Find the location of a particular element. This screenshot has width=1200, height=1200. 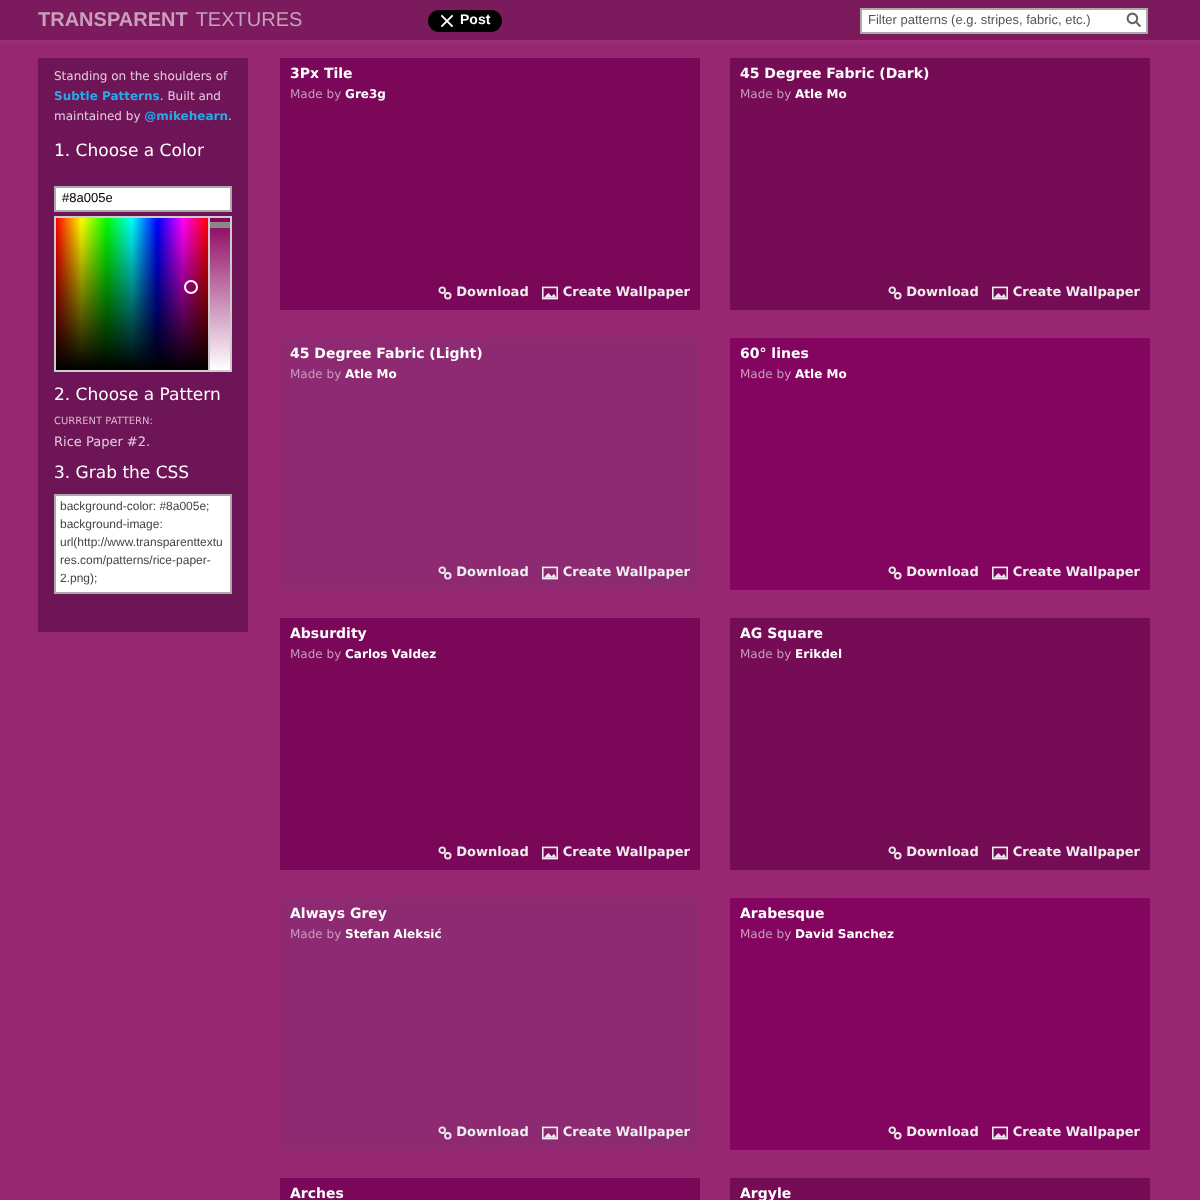

step-heading: 1. Choose a Color is located at coordinates (130, 152).